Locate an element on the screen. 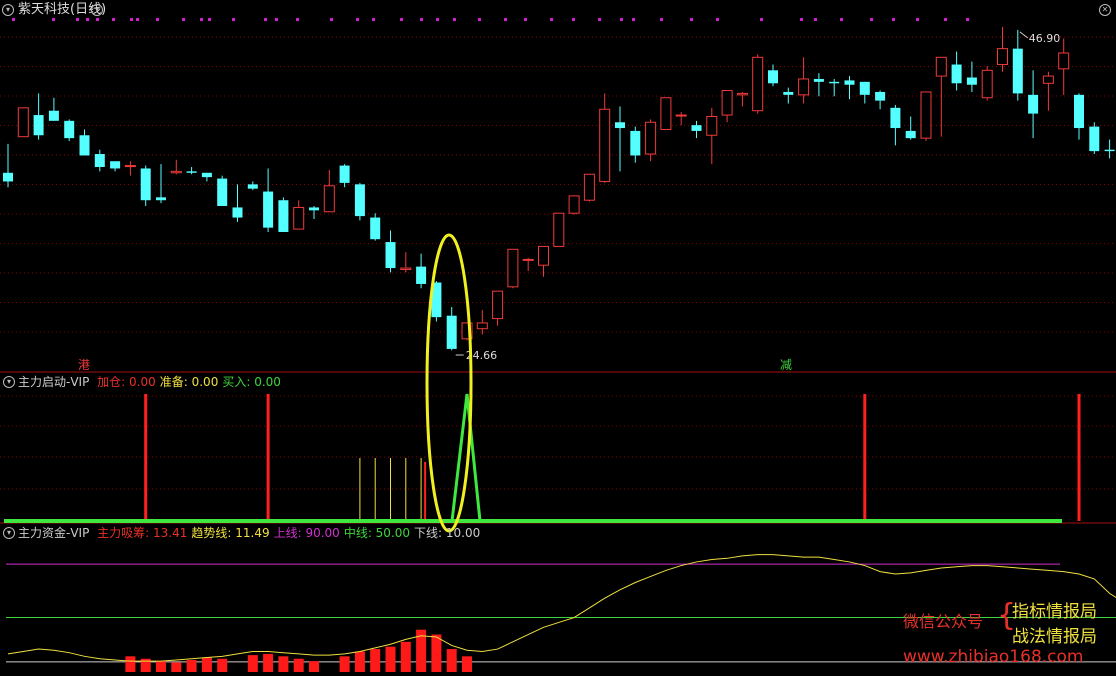  p1-label: 买入: is located at coordinates (236, 382).